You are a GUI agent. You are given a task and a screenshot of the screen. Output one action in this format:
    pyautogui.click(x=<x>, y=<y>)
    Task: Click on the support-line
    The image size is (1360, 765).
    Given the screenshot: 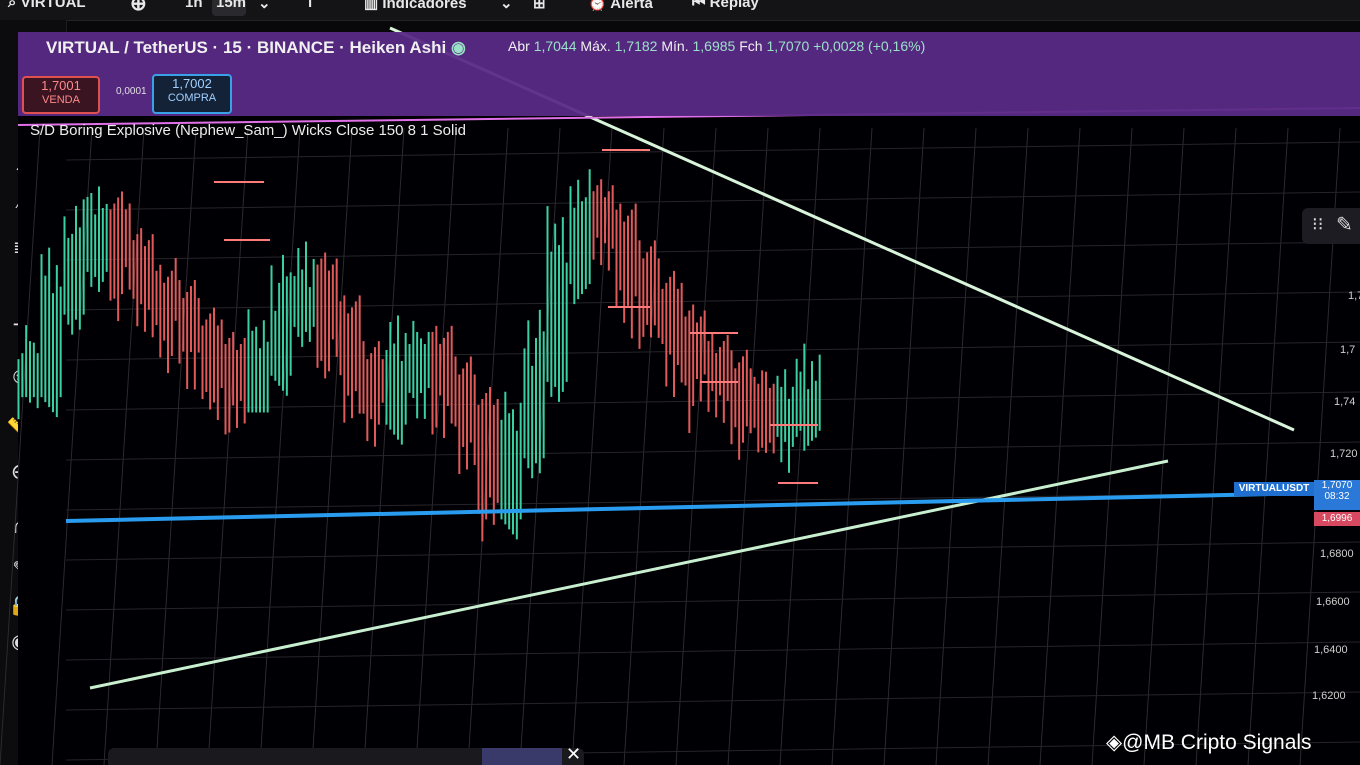 What is the action you would take?
    pyautogui.click(x=712, y=506)
    